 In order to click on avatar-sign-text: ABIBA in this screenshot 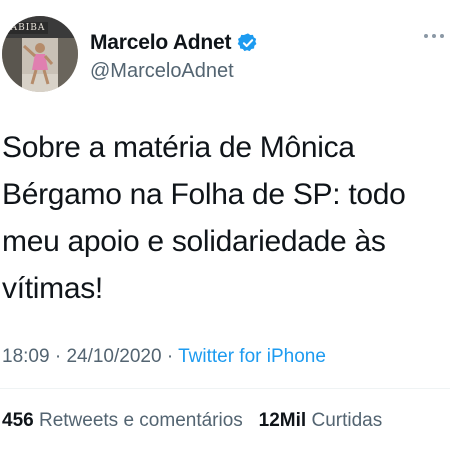, I will do `click(28, 28)`.